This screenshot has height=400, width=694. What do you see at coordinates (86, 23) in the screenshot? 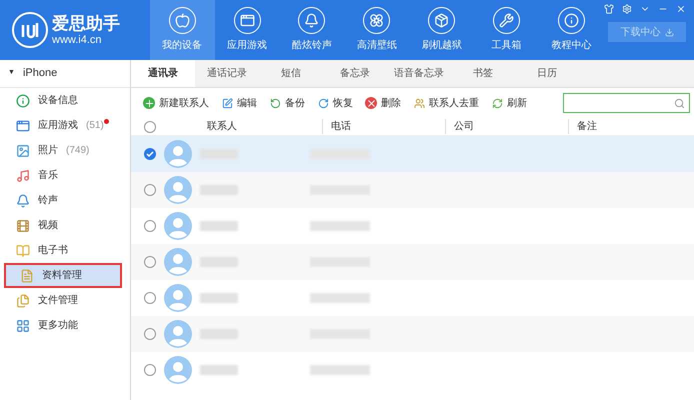
I see `app-name: 爱思助手` at bounding box center [86, 23].